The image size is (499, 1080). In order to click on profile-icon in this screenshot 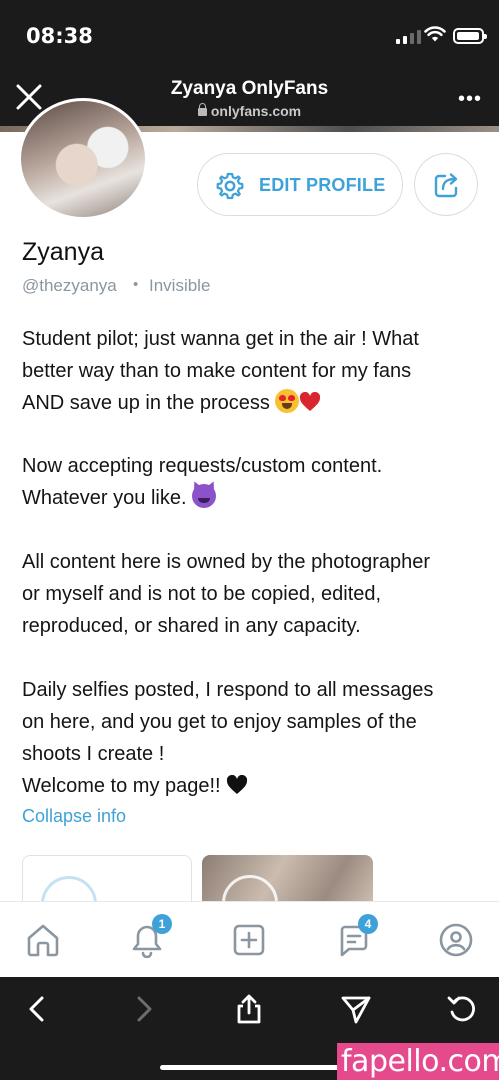, I will do `click(456, 940)`.